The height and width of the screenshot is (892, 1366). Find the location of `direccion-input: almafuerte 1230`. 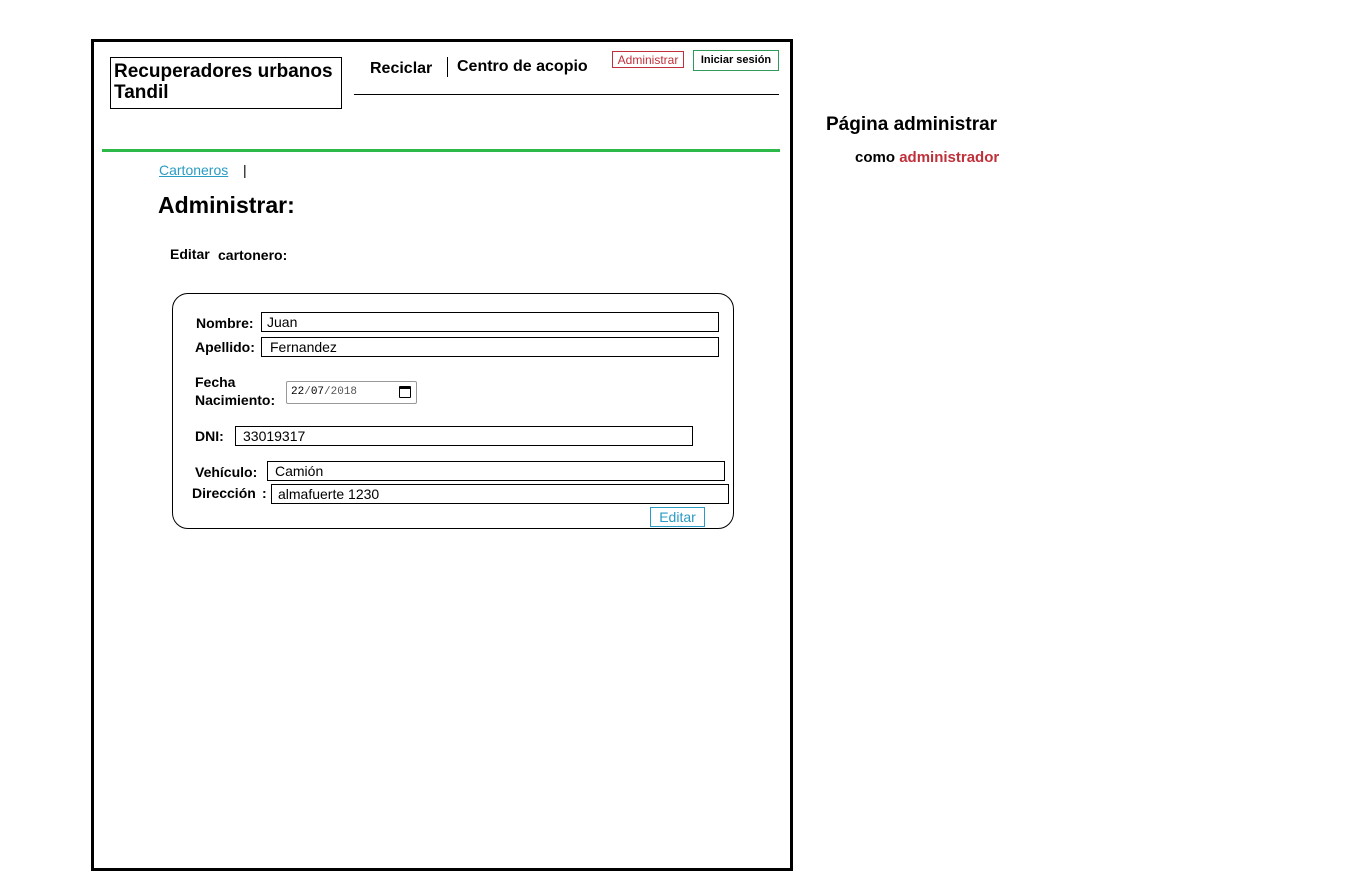

direccion-input: almafuerte 1230 is located at coordinates (500, 494).